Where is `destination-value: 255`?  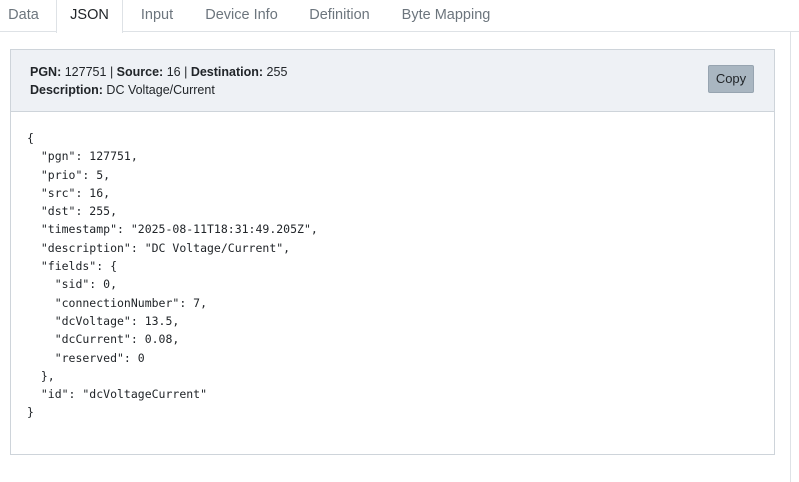 destination-value: 255 is located at coordinates (277, 72).